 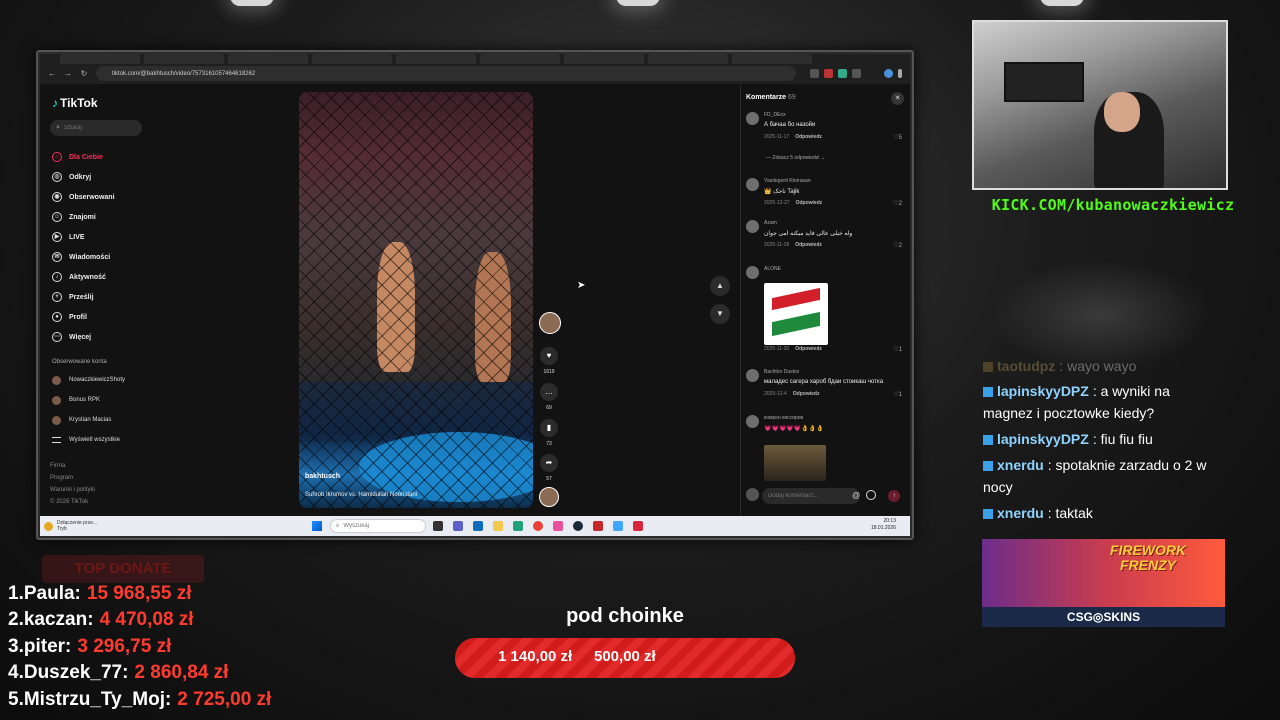 I want to click on taskbar-search-input, so click(x=378, y=526).